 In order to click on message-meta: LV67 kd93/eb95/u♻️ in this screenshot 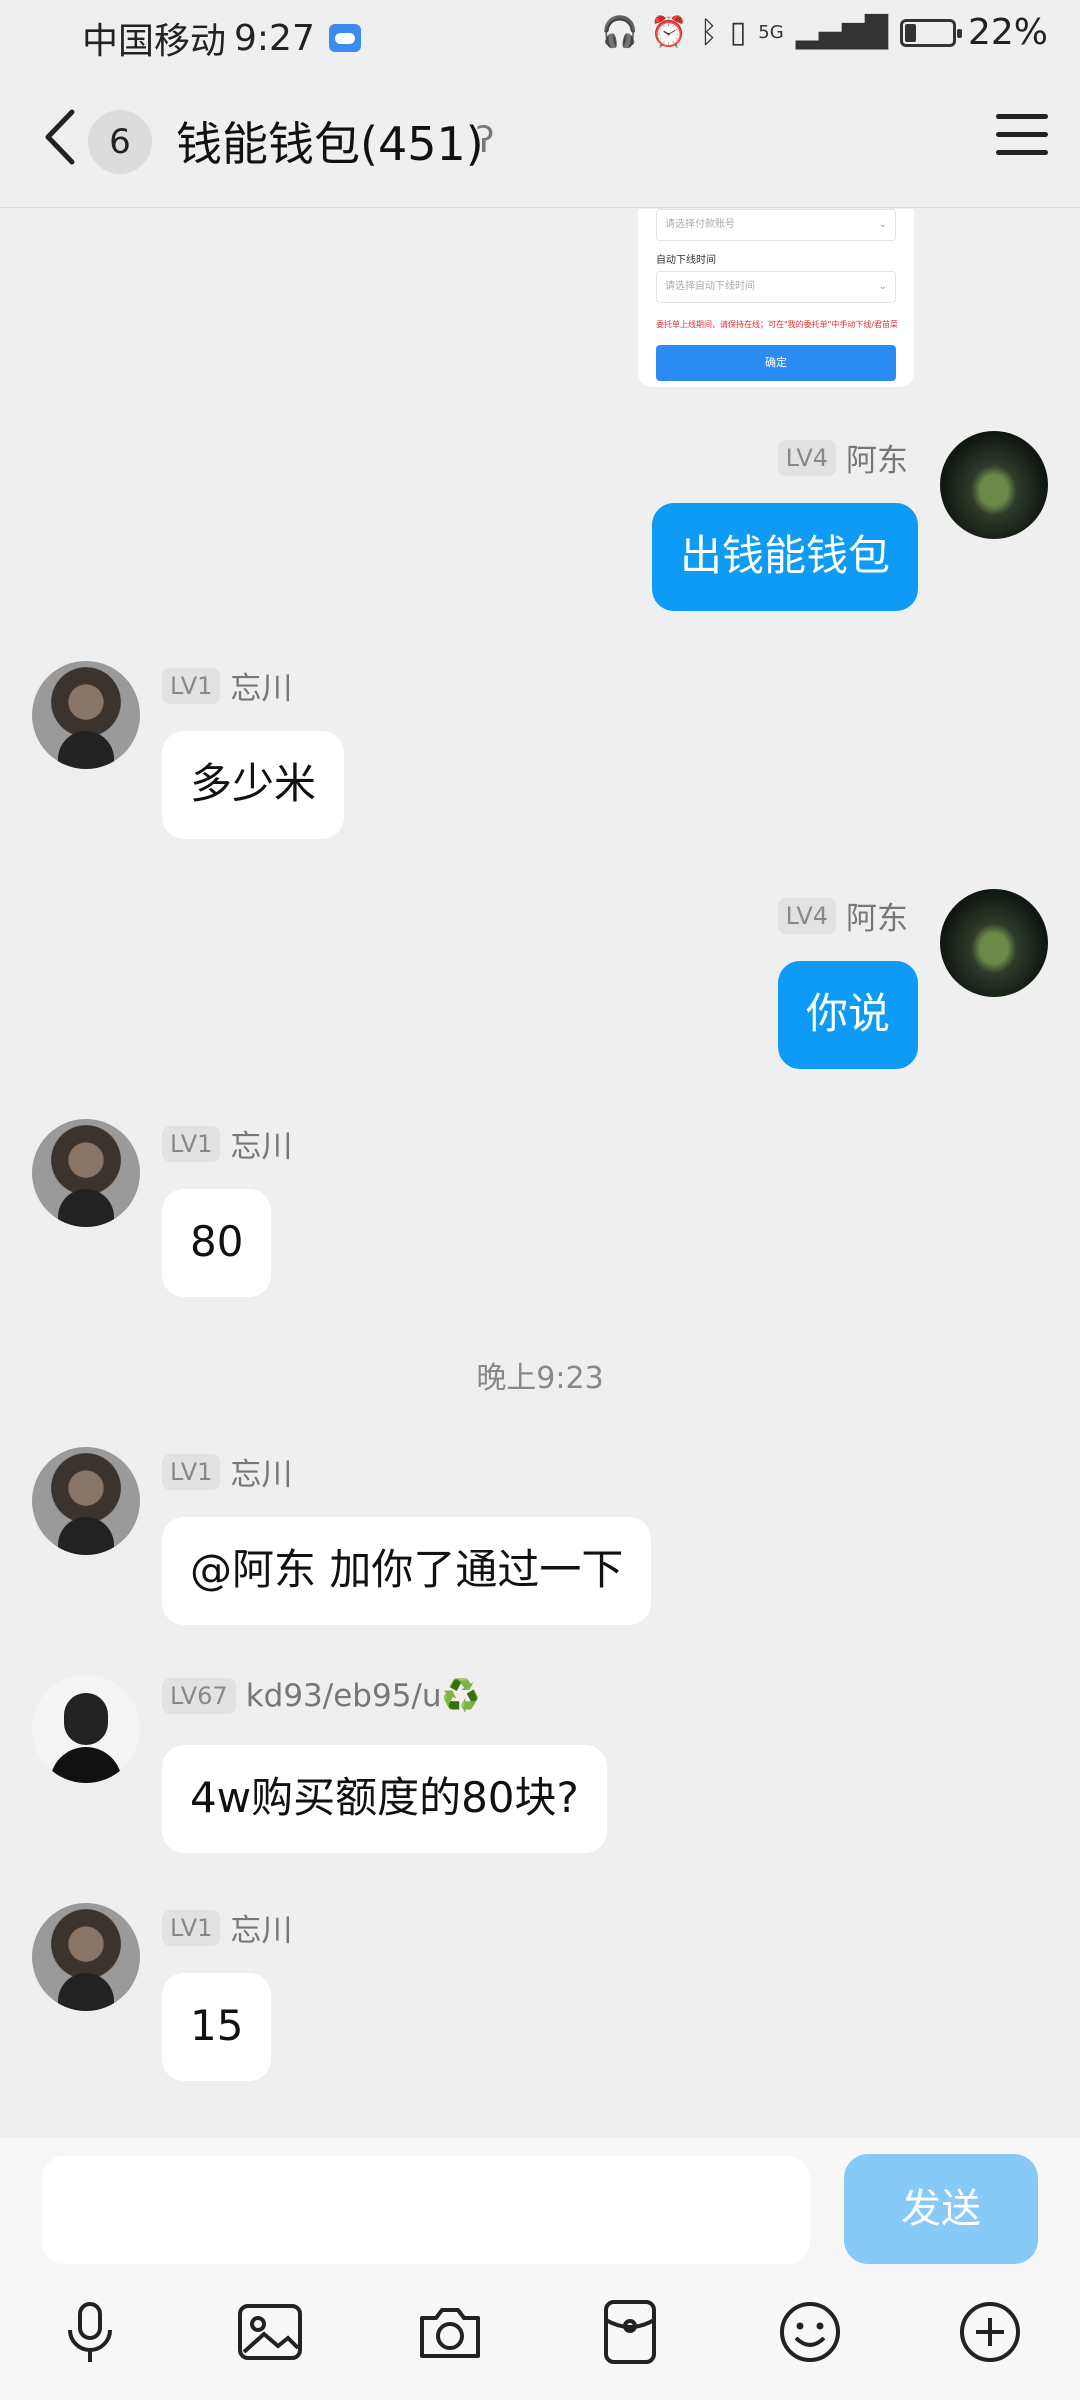, I will do `click(321, 1695)`.